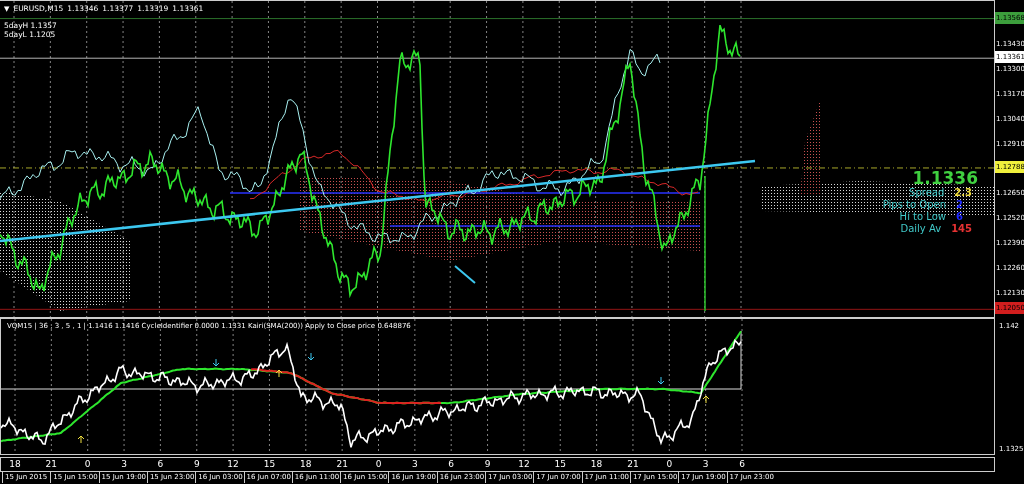 The height and width of the screenshot is (484, 1024). What do you see at coordinates (960, 205) in the screenshot?
I see `info-value: 2` at bounding box center [960, 205].